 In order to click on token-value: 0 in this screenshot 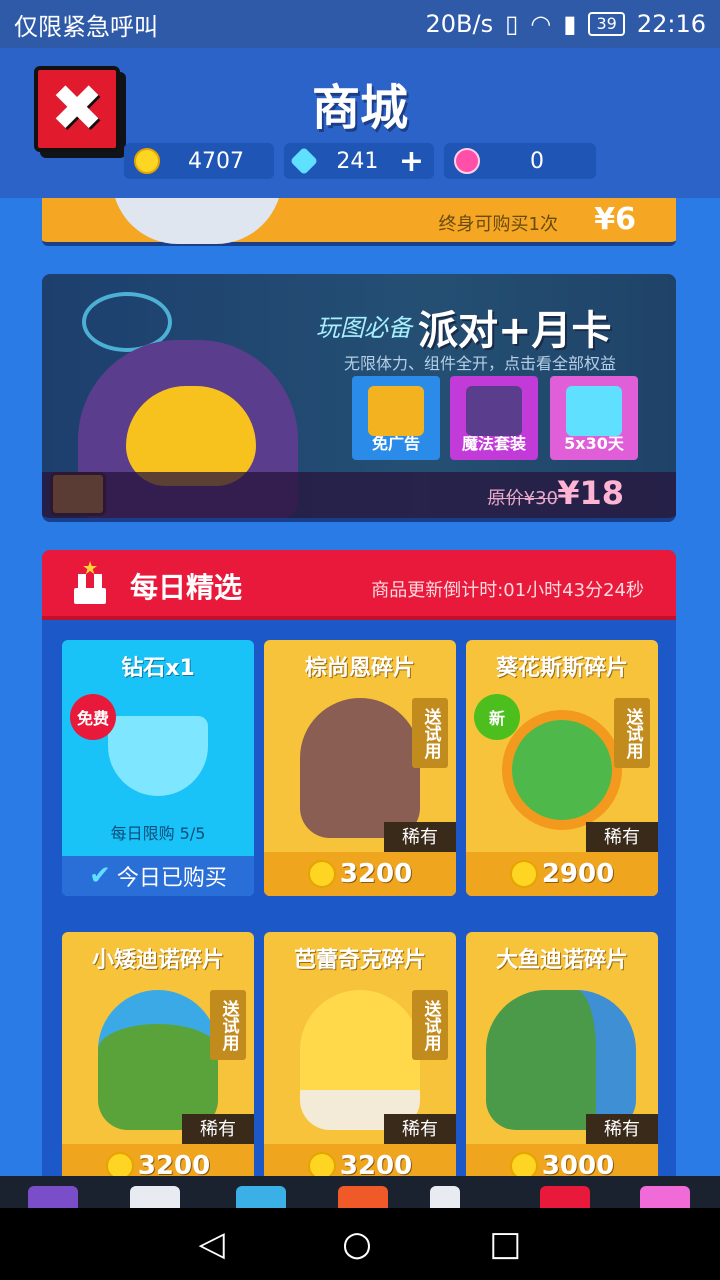, I will do `click(537, 161)`.